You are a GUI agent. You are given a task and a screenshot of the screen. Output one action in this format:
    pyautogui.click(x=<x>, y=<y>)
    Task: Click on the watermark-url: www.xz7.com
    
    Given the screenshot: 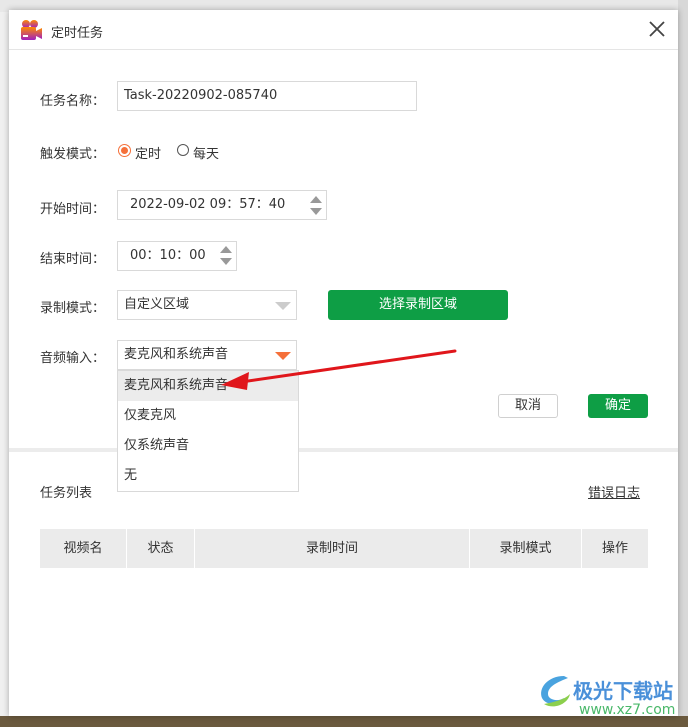 What is the action you would take?
    pyautogui.click(x=627, y=710)
    